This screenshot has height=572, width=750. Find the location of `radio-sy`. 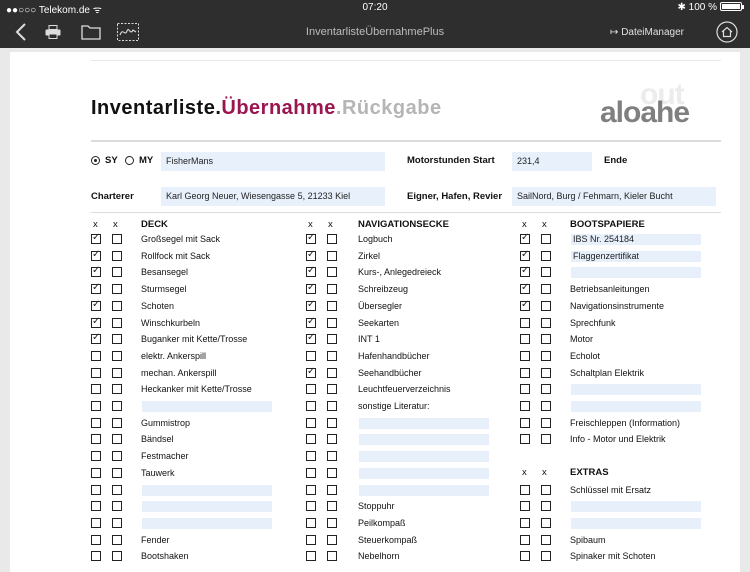

radio-sy is located at coordinates (95, 160).